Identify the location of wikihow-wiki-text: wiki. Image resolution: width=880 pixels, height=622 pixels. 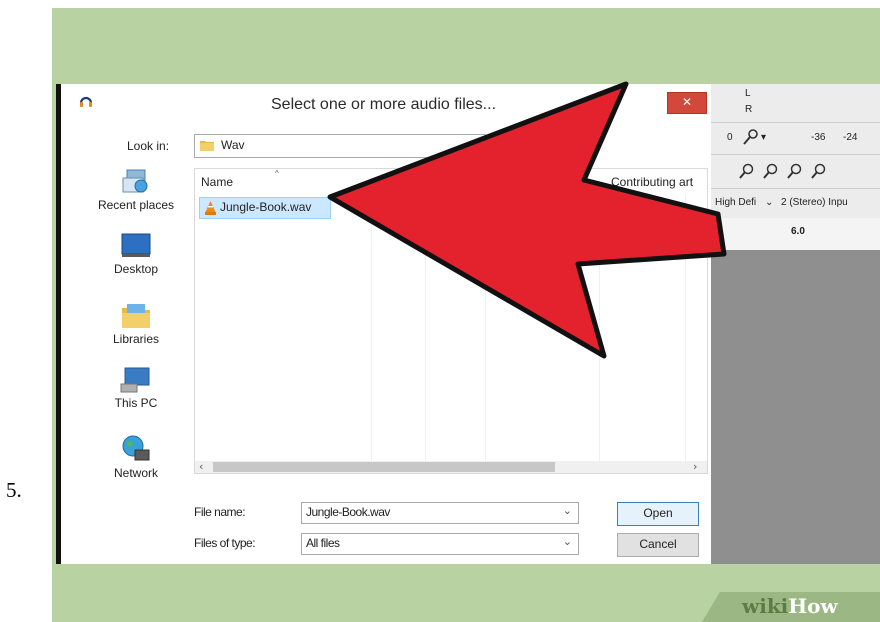
(765, 606).